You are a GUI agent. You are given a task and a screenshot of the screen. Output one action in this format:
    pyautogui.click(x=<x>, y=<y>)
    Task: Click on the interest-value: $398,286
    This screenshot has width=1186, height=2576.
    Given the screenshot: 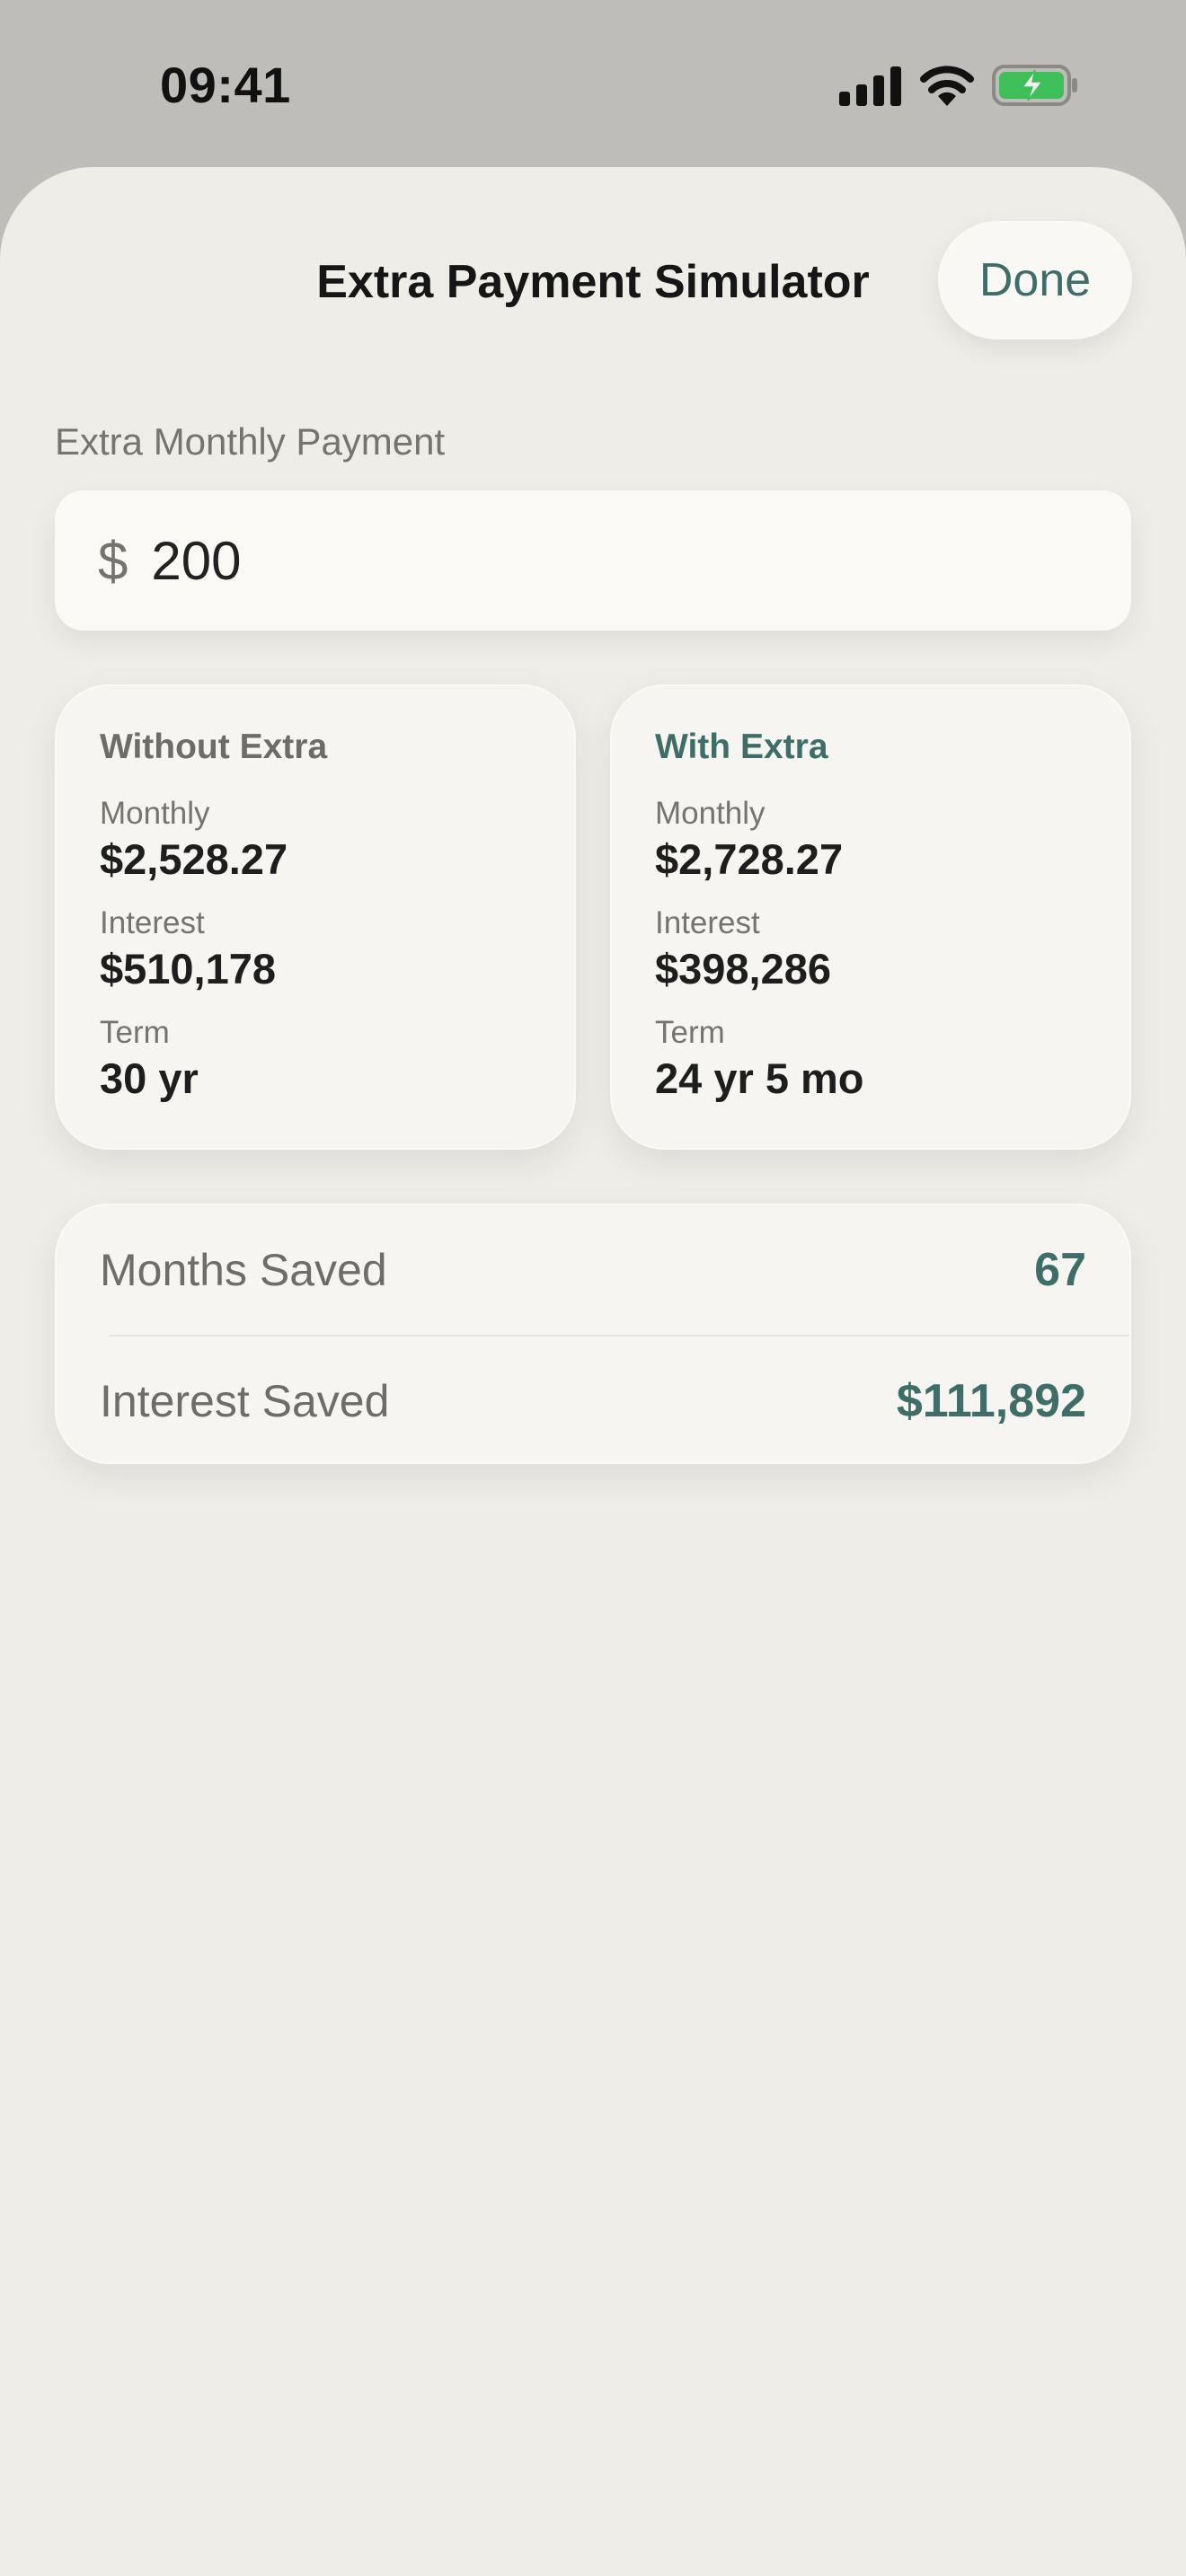 What is the action you would take?
    pyautogui.click(x=743, y=968)
    